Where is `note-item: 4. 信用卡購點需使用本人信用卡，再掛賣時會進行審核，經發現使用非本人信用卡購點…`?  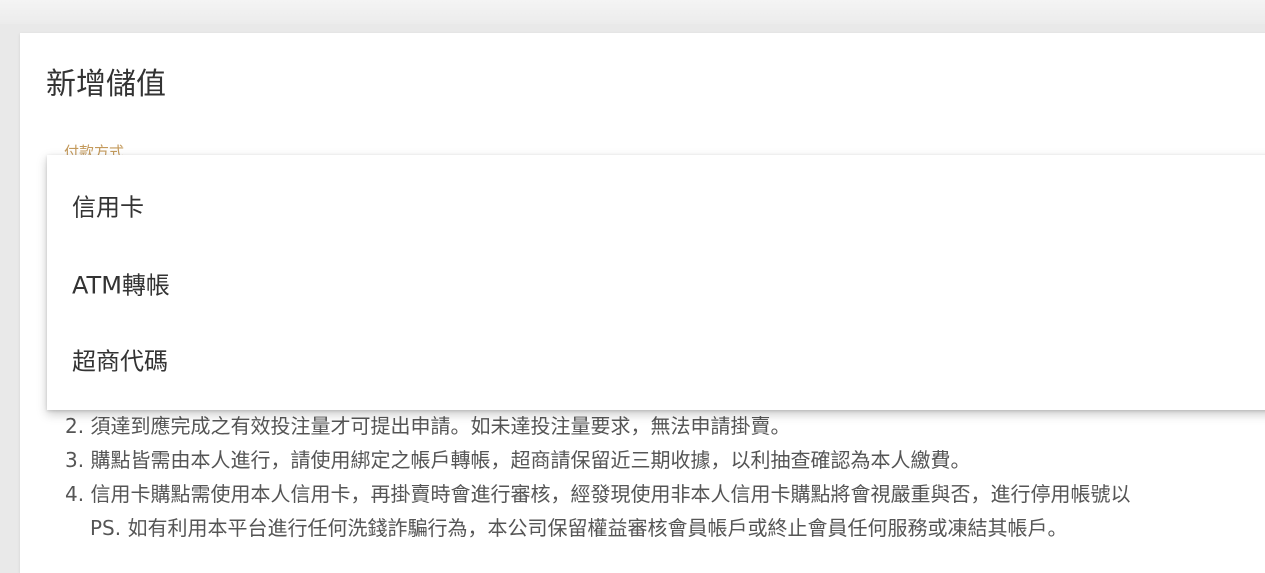 note-item: 4. 信用卡購點需使用本人信用卡，再掛賣時會進行審核，經發現使用非本人信用卡購點… is located at coordinates (598, 494).